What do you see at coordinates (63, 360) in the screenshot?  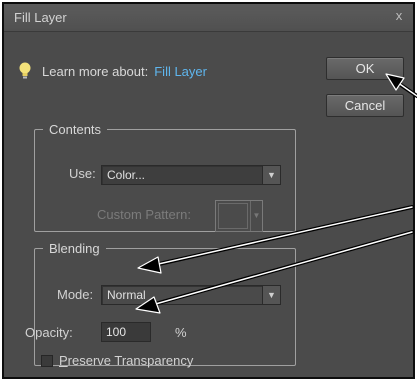 I see `preserve-mnemonic: P` at bounding box center [63, 360].